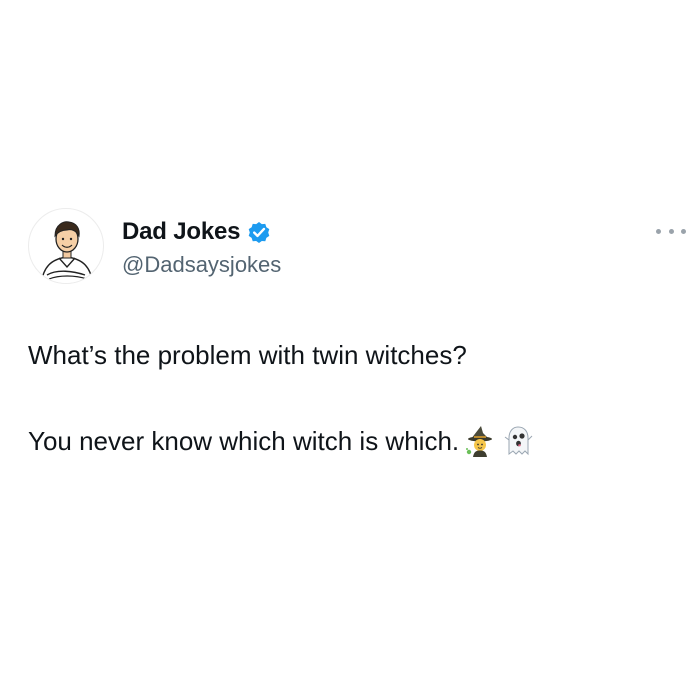 The image size is (700, 700). Describe the element at coordinates (259, 232) in the screenshot. I see `verified-badge-icon` at that location.